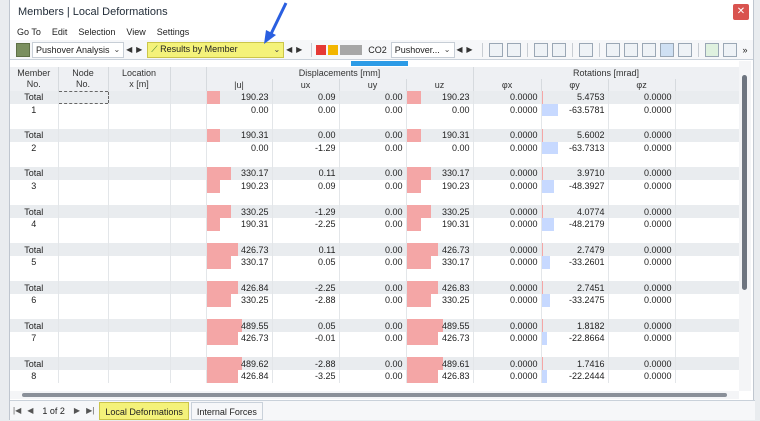 The width and height of the screenshot is (760, 421). What do you see at coordinates (745, 226) in the screenshot?
I see `vertical-scrollbar` at bounding box center [745, 226].